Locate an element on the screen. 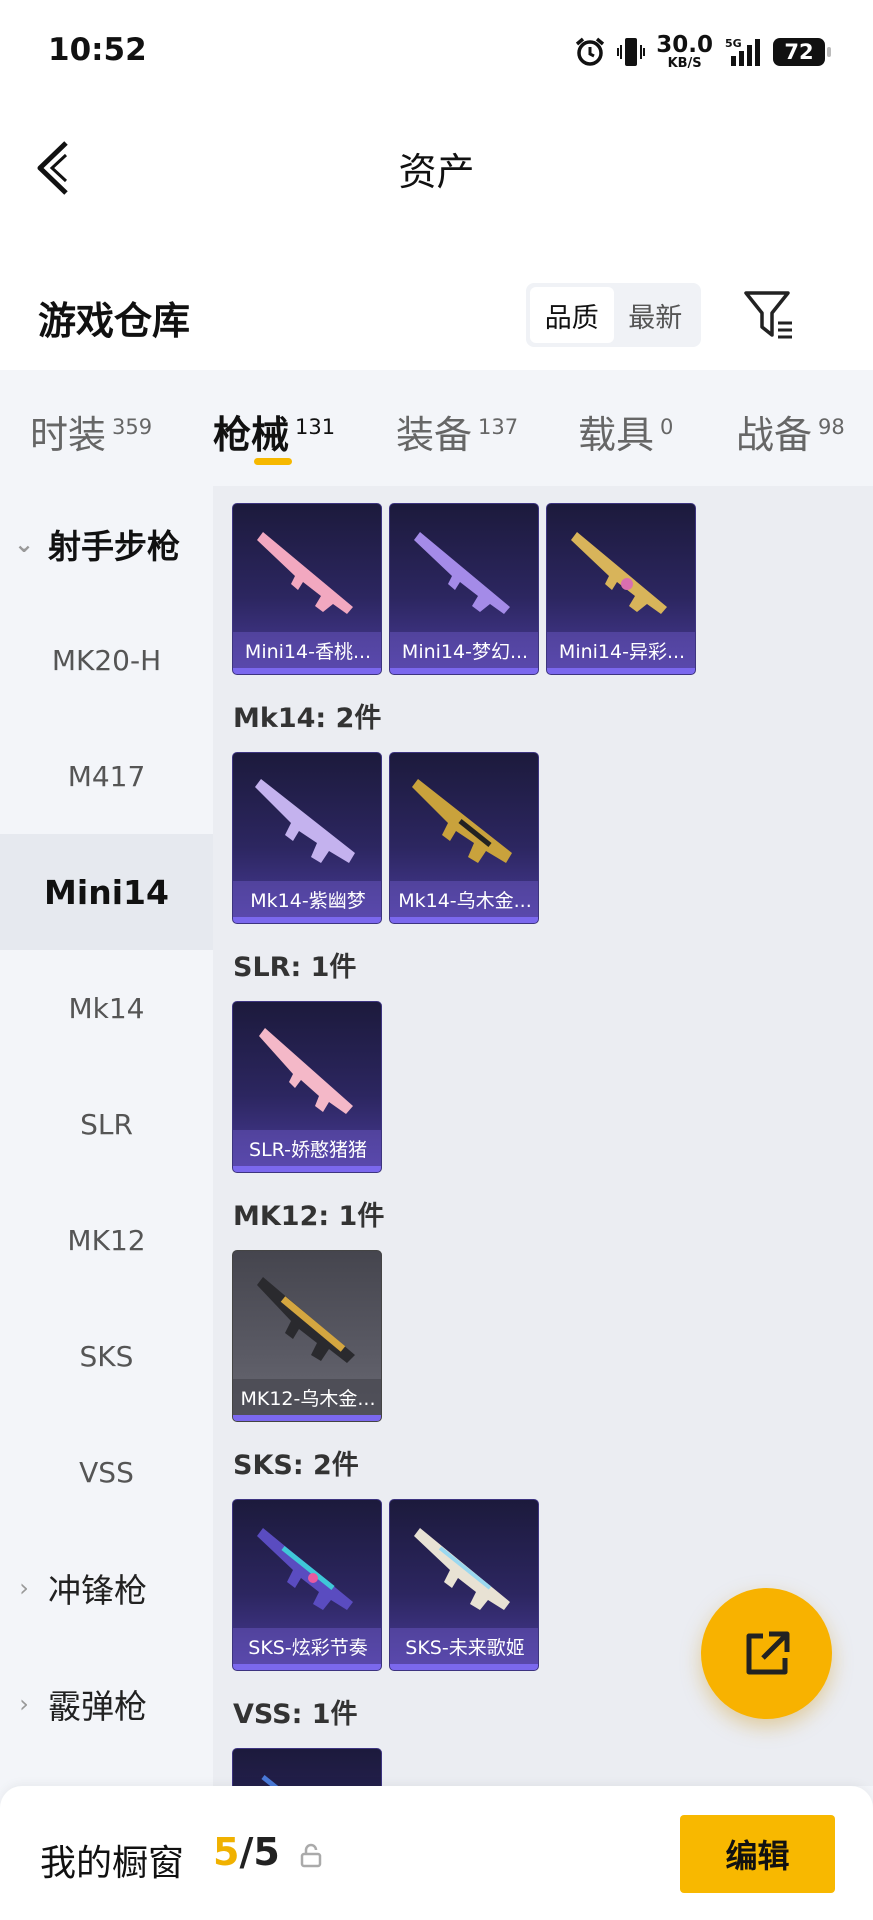 This screenshot has width=873, height=1920. category-title-sks: SKS: 2件 is located at coordinates (296, 1465).